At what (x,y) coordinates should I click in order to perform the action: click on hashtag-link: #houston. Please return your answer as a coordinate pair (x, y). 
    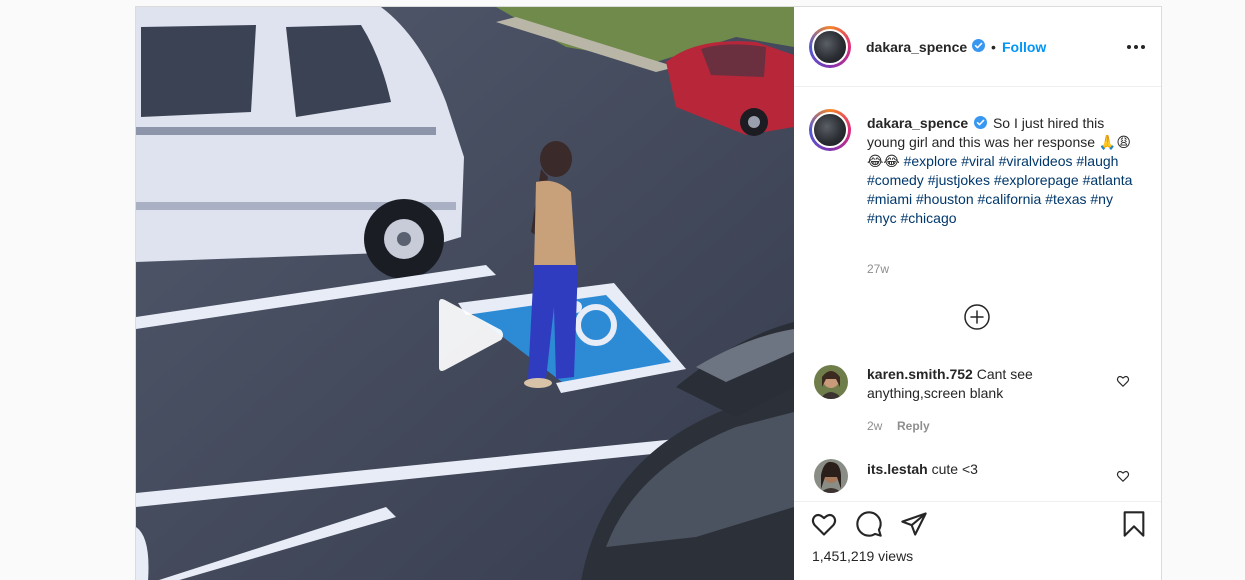
    Looking at the image, I should click on (945, 199).